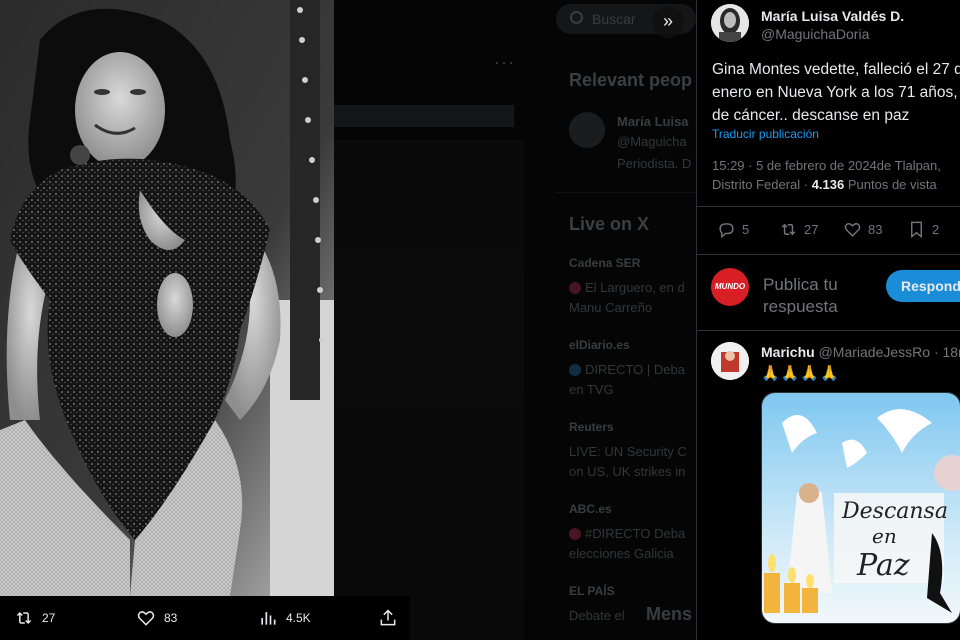 The height and width of the screenshot is (640, 960). What do you see at coordinates (597, 615) in the screenshot?
I see `live-item-text: Debate el` at bounding box center [597, 615].